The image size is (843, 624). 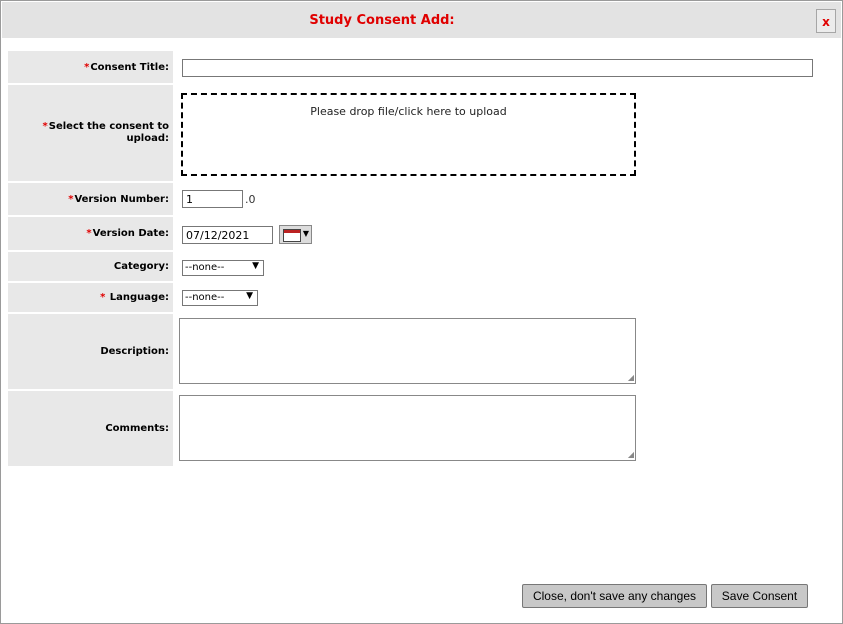 I want to click on version-number-row: * Version Number: .0, so click(x=423, y=199).